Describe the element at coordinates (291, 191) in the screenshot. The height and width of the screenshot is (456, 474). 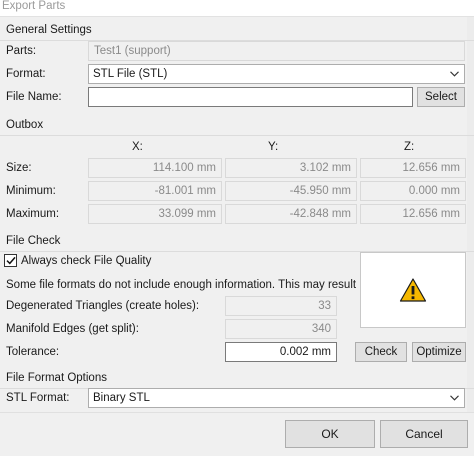
I see `minimum-y-field: -45.950 mm` at that location.